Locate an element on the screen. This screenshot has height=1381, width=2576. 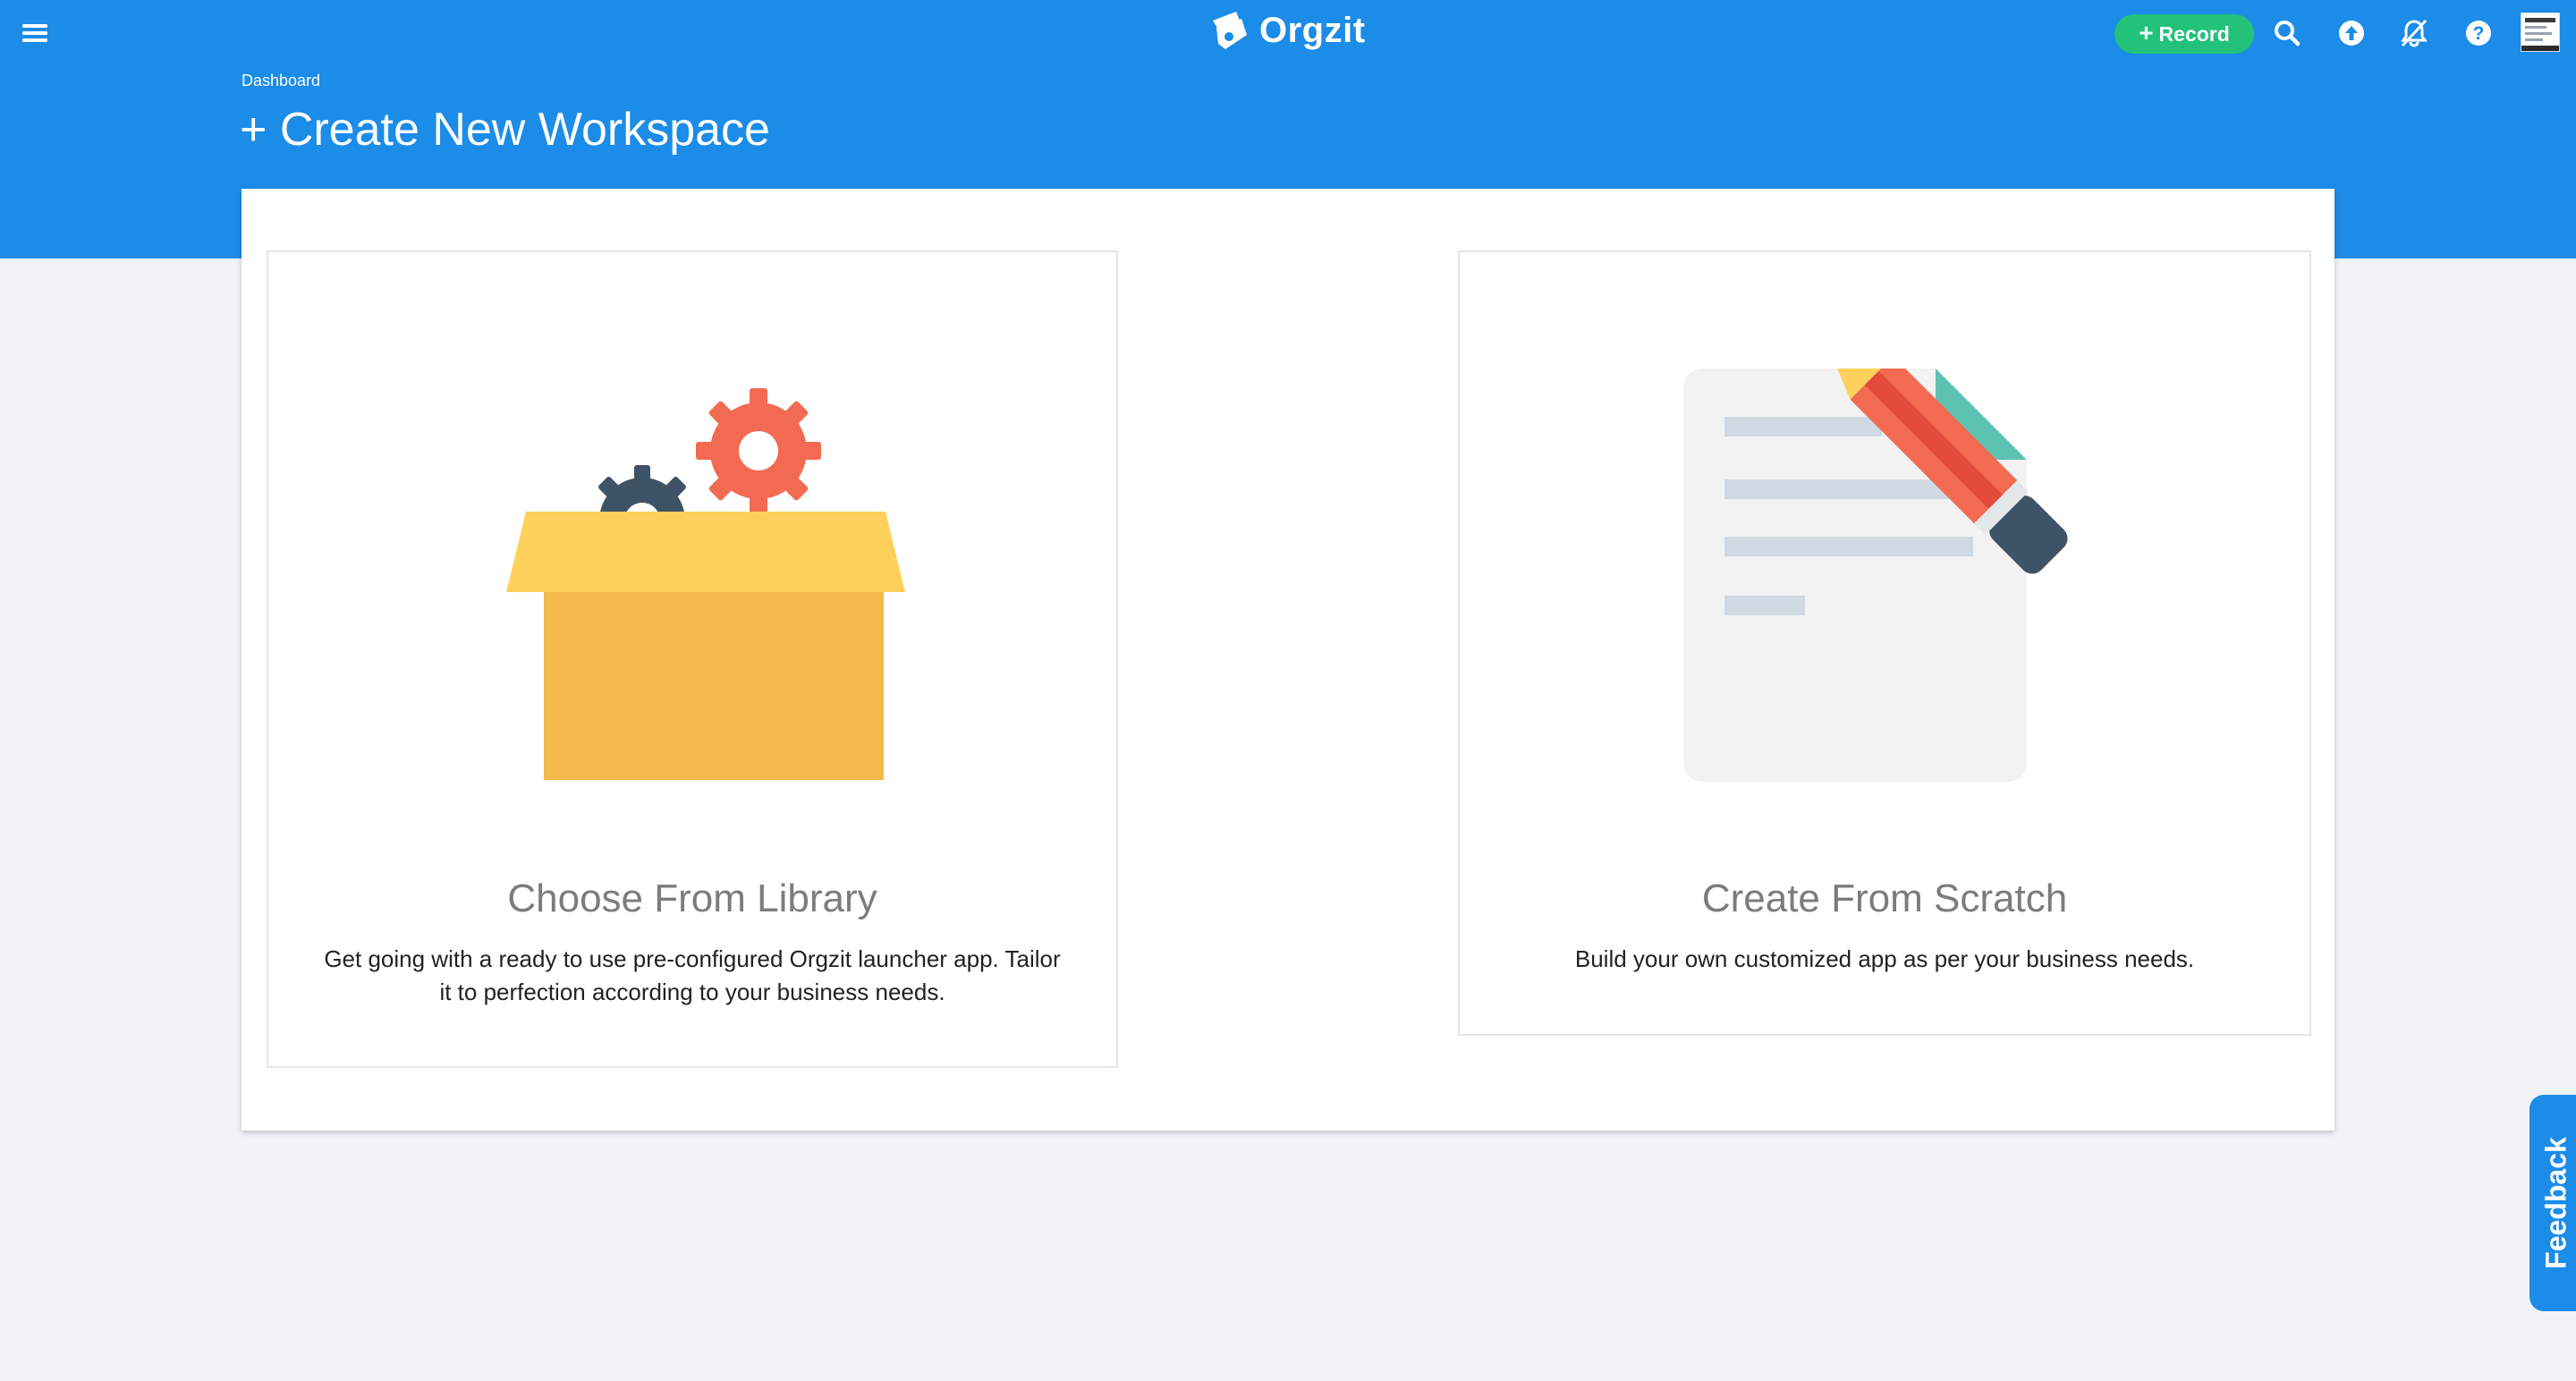
feedback-tab: Feedback is located at coordinates (2552, 1203).